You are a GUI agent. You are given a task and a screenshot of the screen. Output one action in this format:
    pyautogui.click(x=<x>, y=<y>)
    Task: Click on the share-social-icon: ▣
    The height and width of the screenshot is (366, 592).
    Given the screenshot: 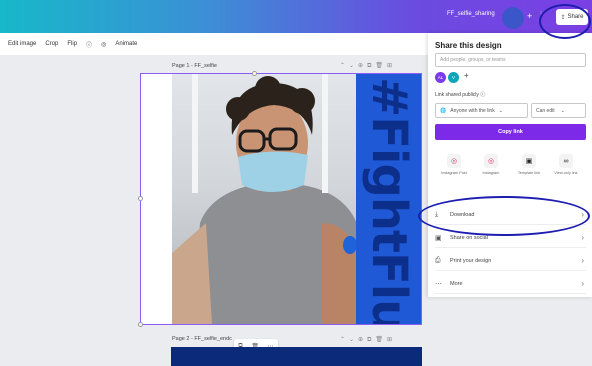 What is the action you would take?
    pyautogui.click(x=438, y=238)
    